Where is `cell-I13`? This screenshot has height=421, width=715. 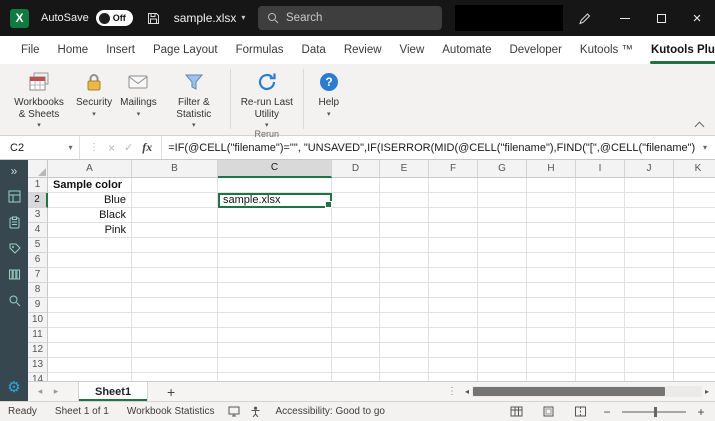
cell-I13 is located at coordinates (600, 365).